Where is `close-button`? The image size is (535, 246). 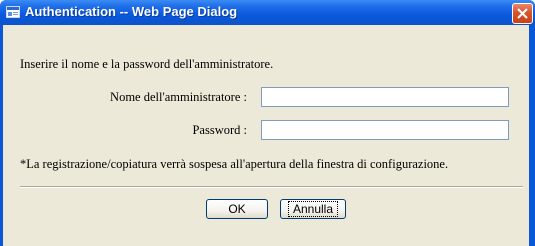
close-button is located at coordinates (522, 13).